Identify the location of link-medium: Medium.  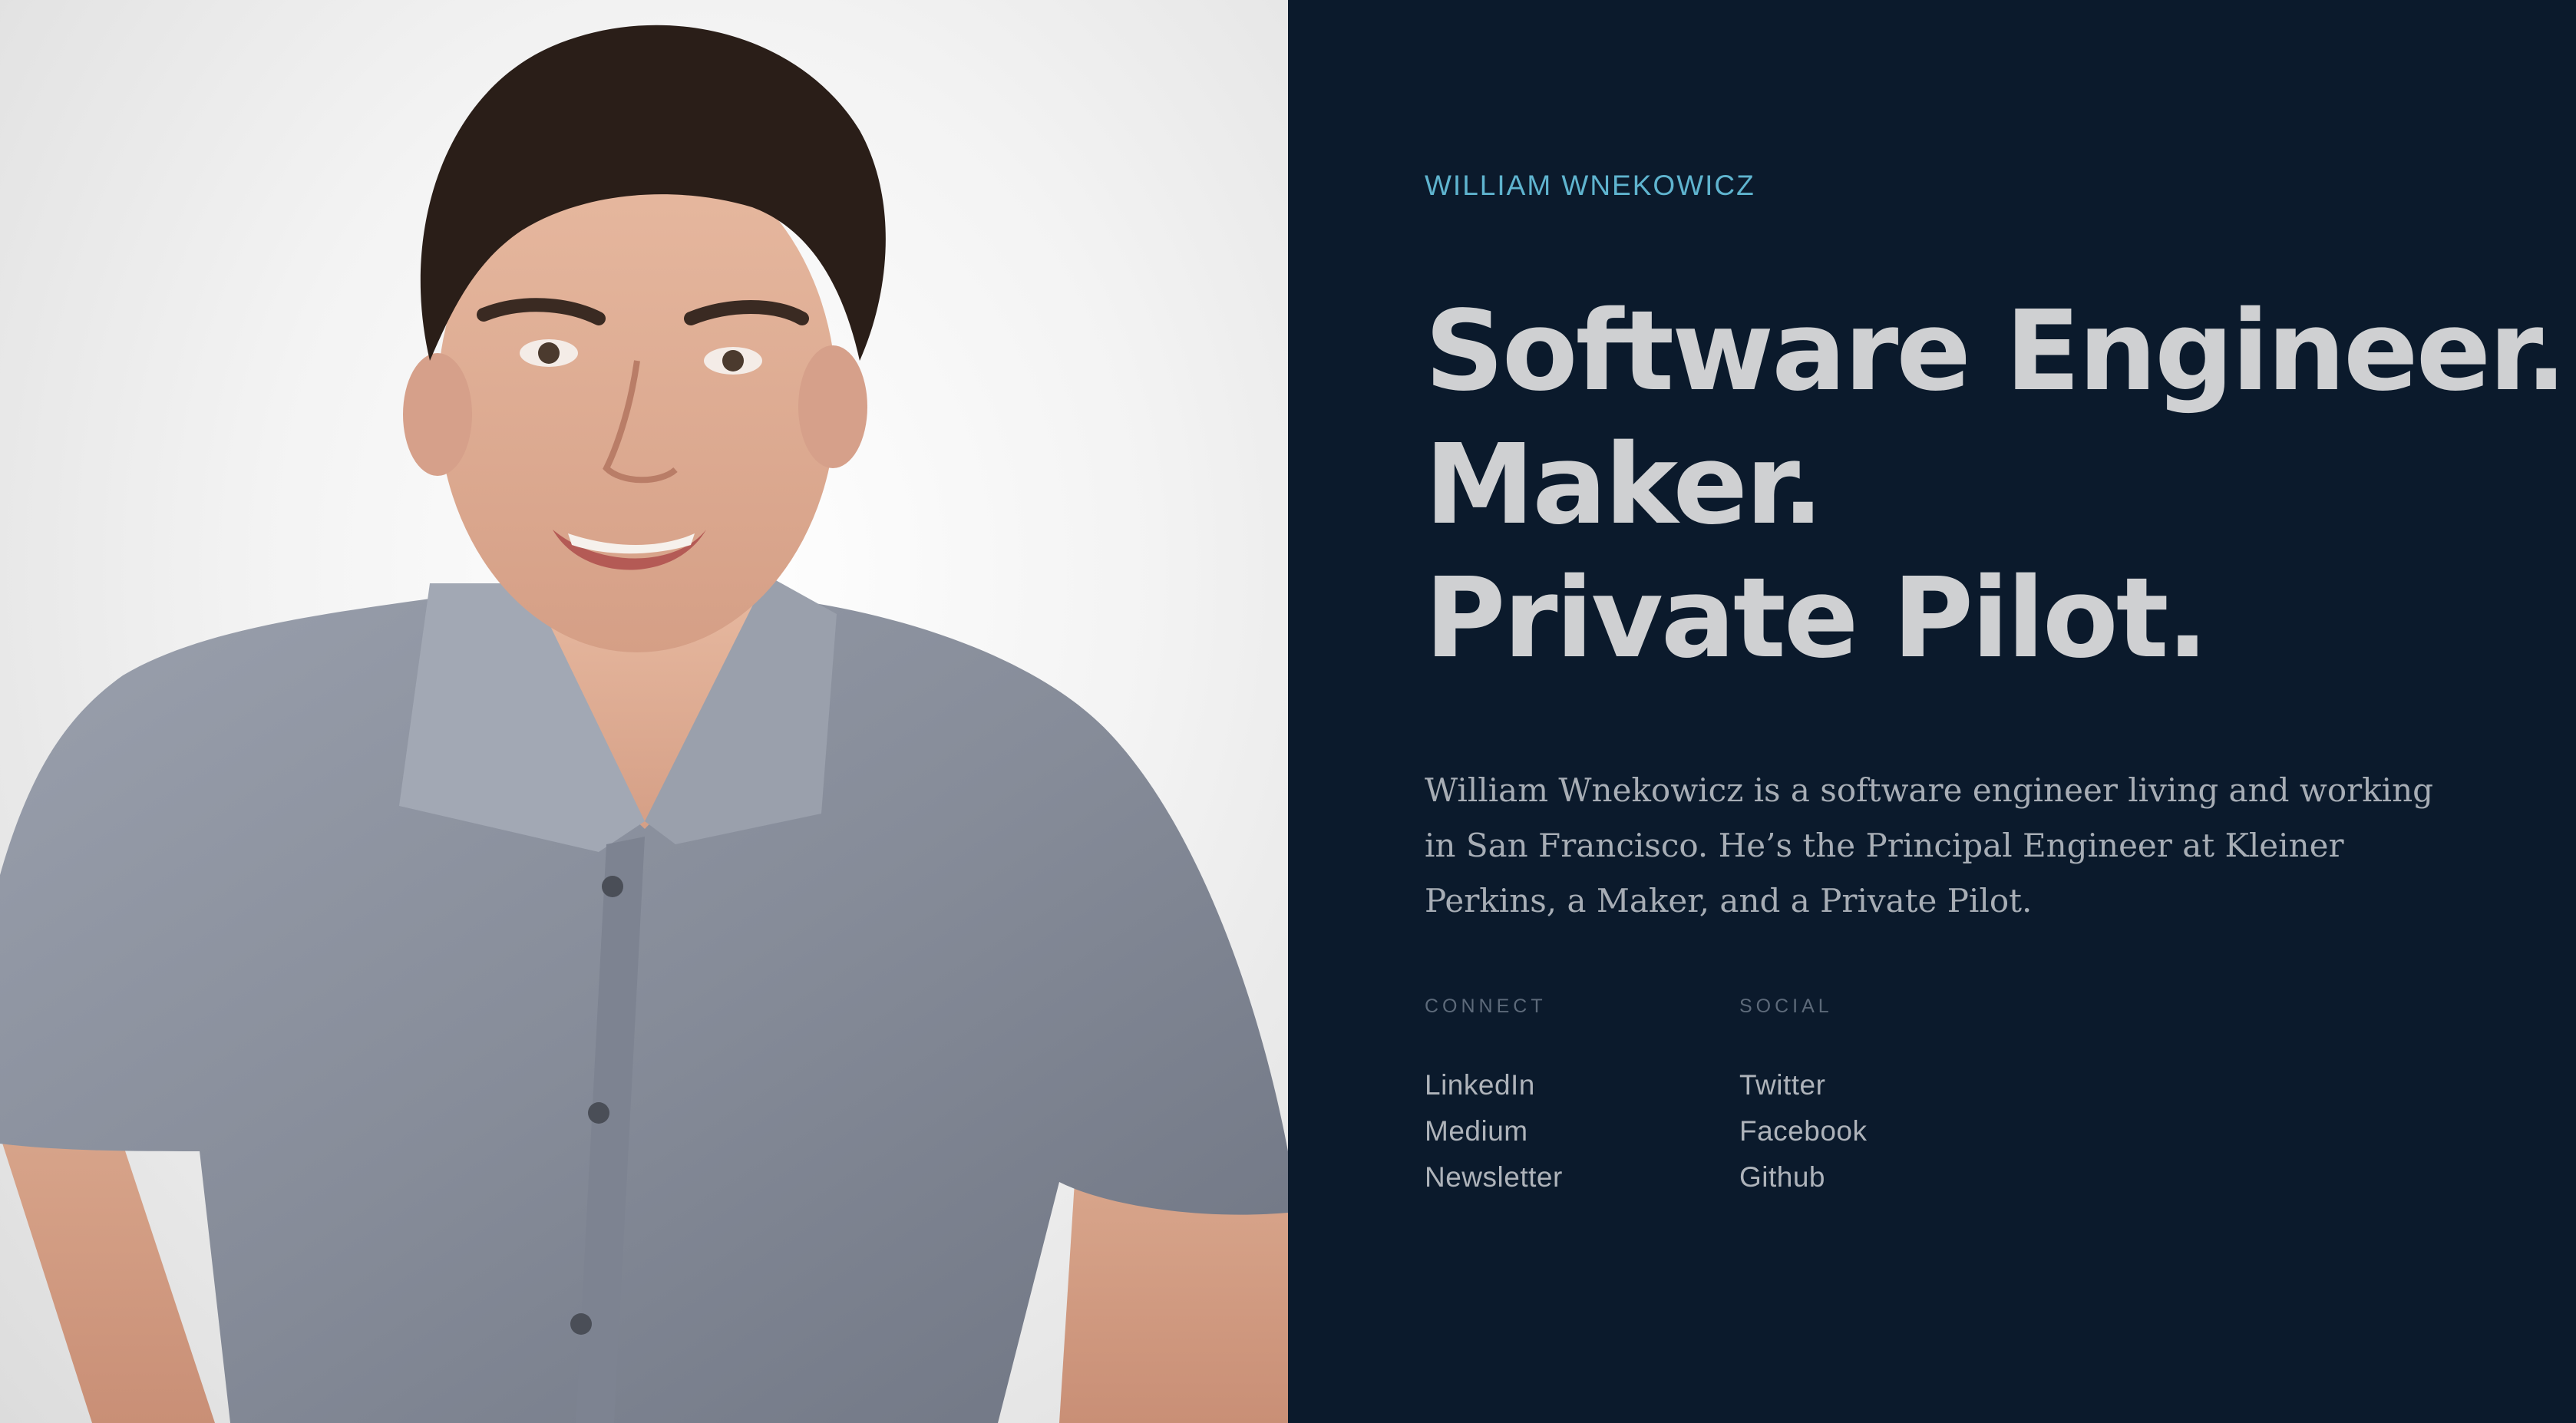
(1582, 1131).